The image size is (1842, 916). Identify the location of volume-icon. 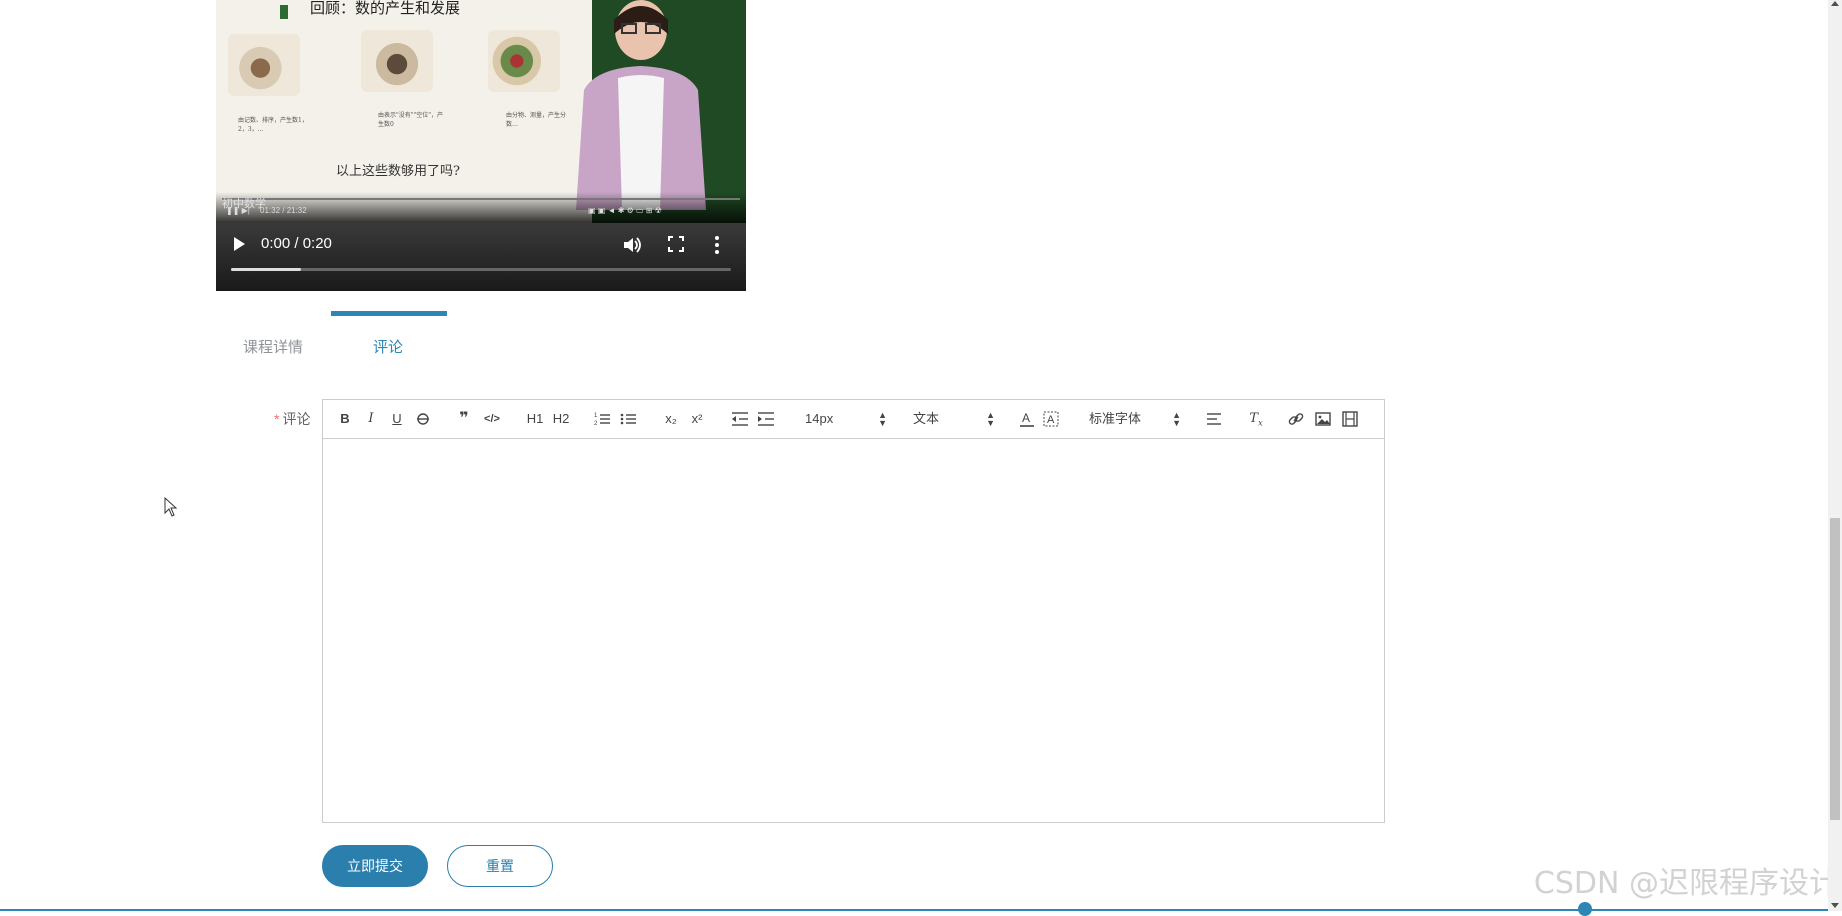
(632, 245).